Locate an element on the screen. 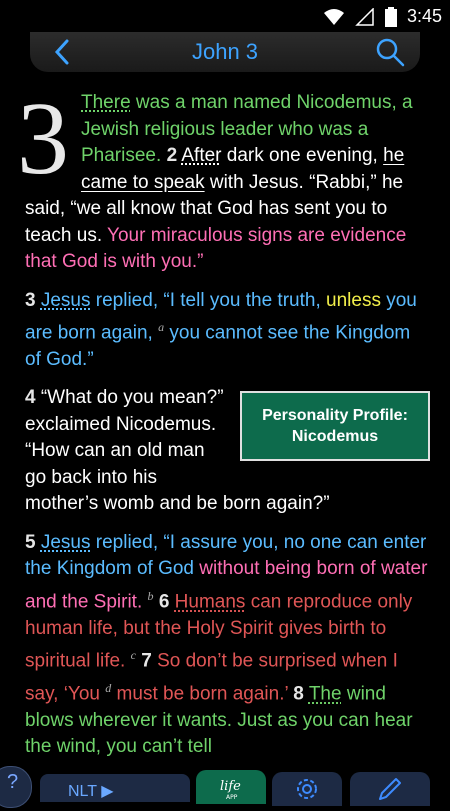 This screenshot has height=811, width=450. verse-number: 2 is located at coordinates (172, 155).